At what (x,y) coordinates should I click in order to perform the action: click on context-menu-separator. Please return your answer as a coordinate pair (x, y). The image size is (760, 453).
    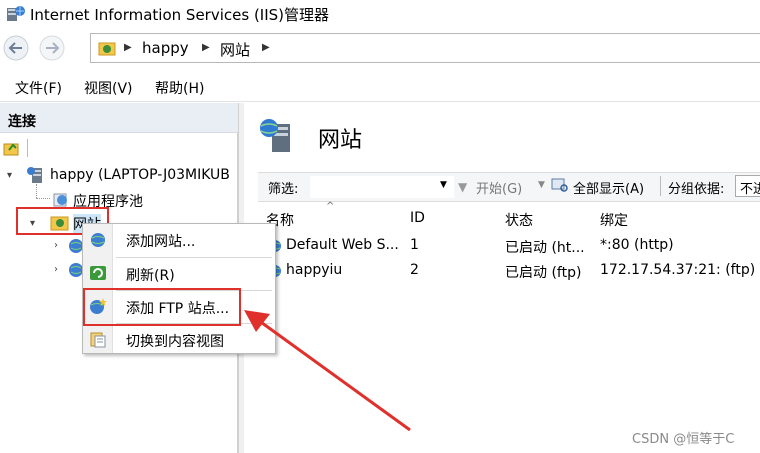
    Looking at the image, I should click on (194, 257).